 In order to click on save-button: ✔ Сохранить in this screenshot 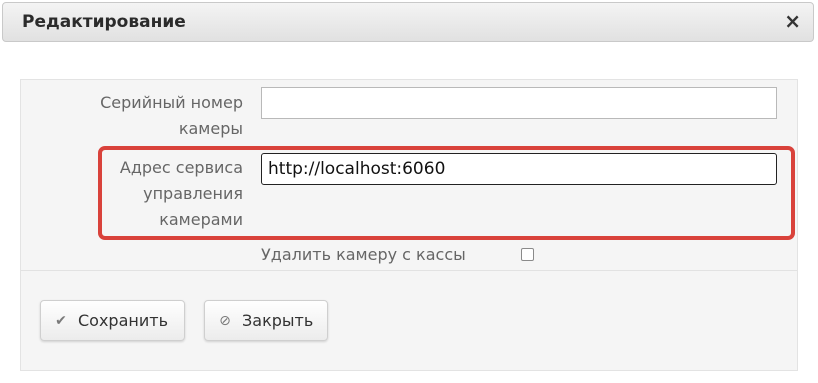, I will do `click(112, 320)`.